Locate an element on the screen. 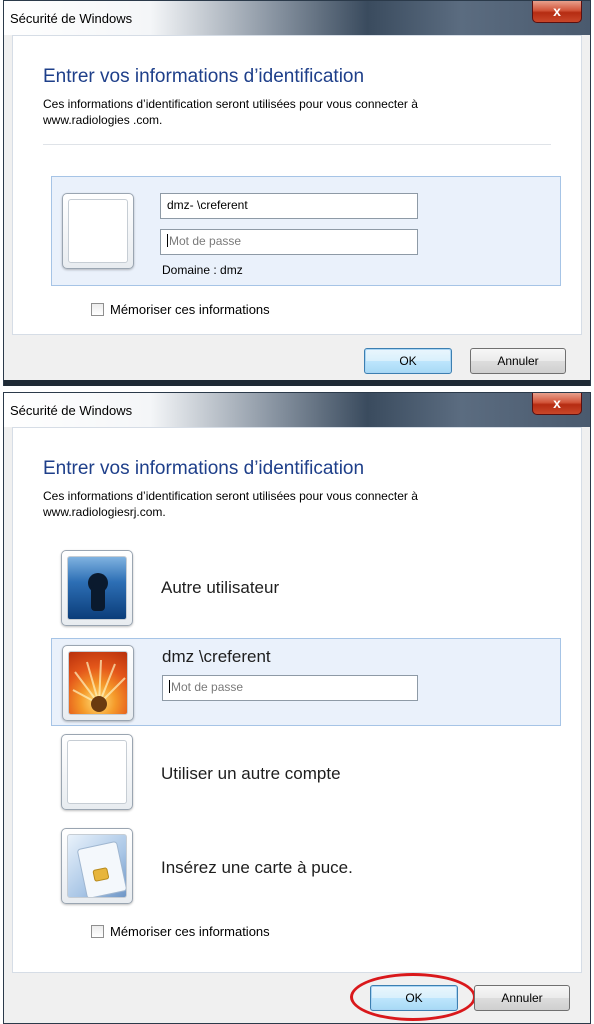 The width and height of the screenshot is (594, 1024). domain-label: Domaine : dmz is located at coordinates (202, 270).